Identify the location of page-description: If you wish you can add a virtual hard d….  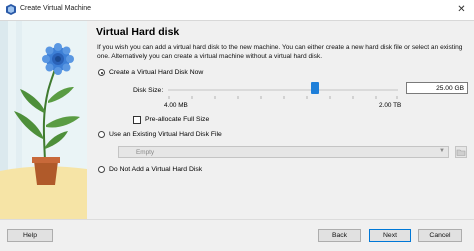
(280, 52).